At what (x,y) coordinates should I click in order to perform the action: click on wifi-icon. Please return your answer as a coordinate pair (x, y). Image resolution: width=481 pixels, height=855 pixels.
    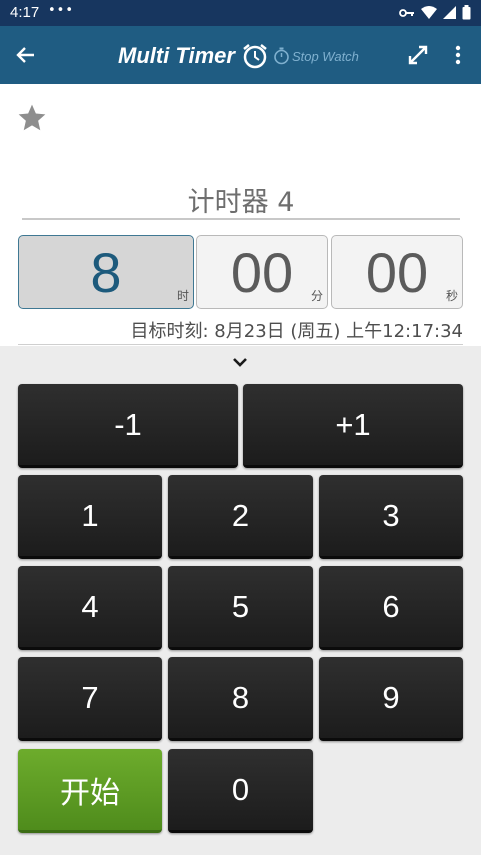
    Looking at the image, I should click on (429, 12).